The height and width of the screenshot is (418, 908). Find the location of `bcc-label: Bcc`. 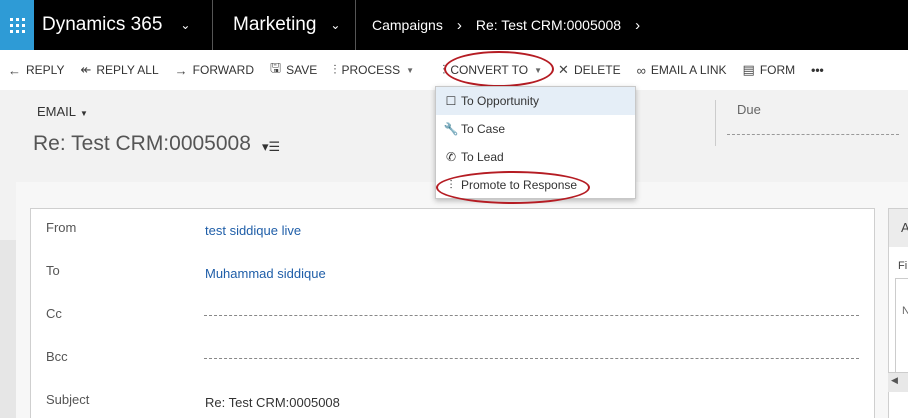

bcc-label: Bcc is located at coordinates (57, 356).